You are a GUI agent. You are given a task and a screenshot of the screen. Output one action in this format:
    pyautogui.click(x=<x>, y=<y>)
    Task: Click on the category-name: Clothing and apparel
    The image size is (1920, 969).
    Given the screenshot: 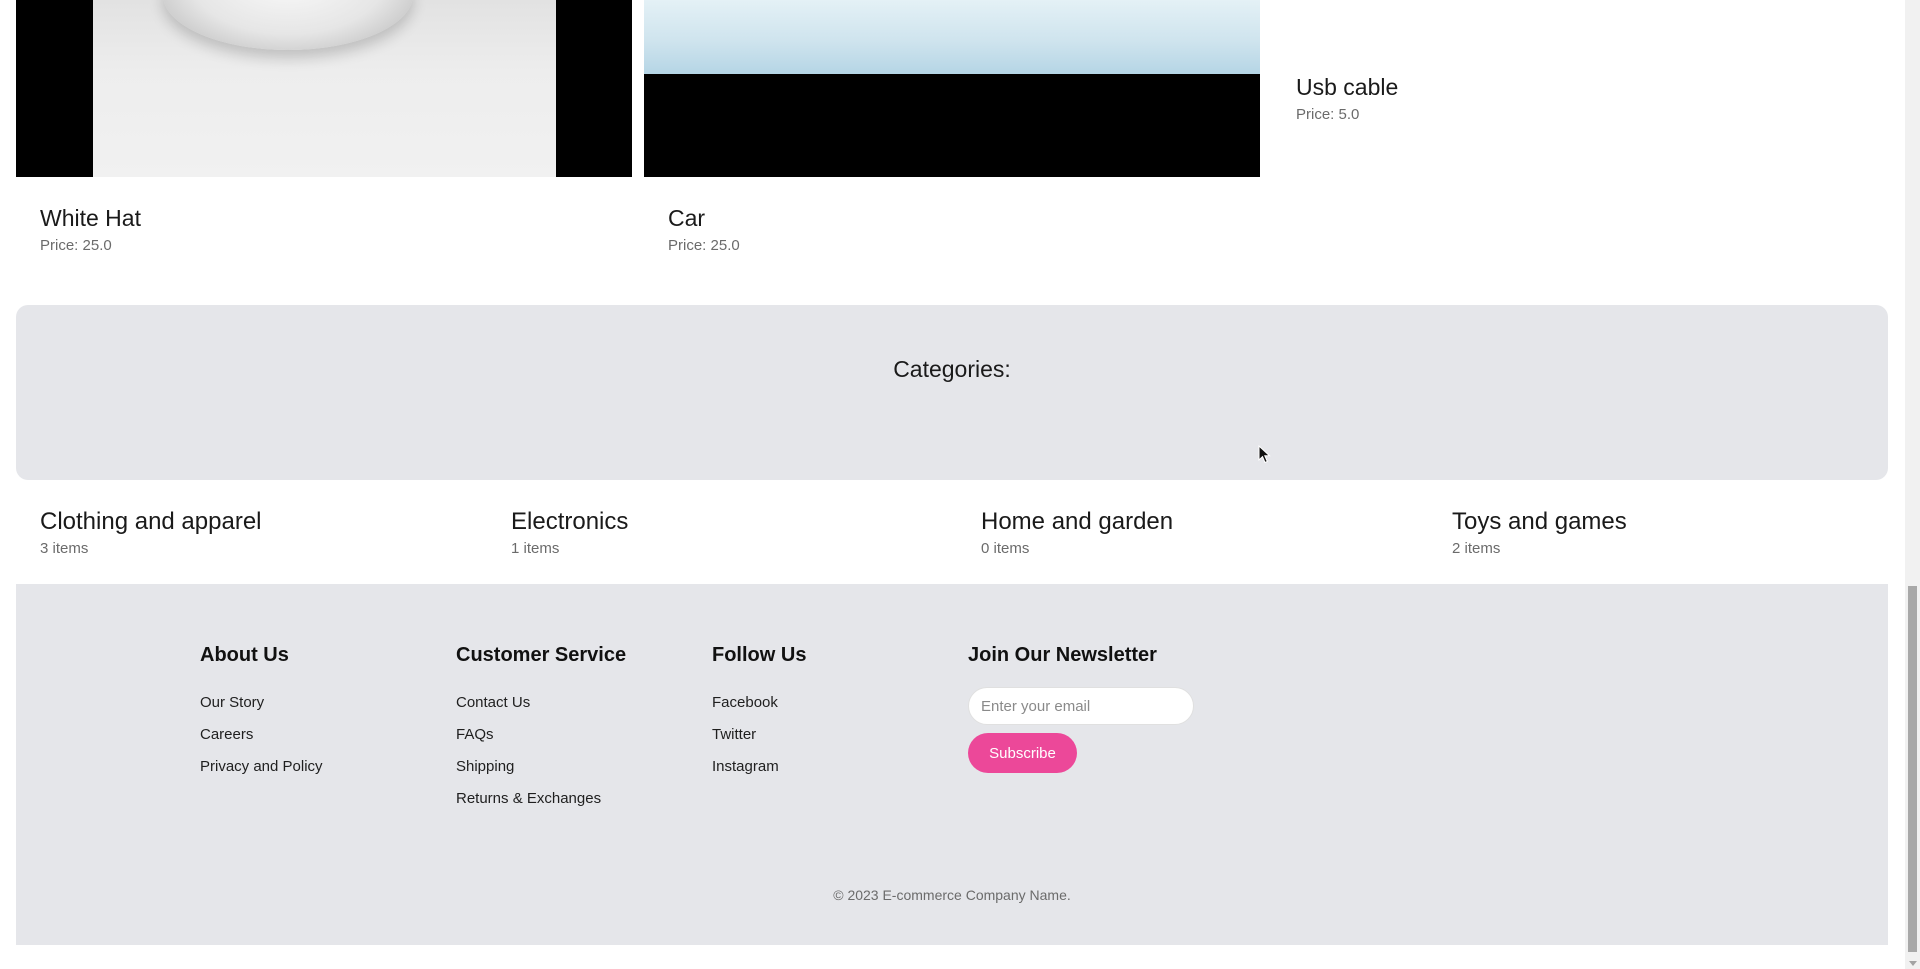 What is the action you would take?
    pyautogui.click(x=151, y=522)
    